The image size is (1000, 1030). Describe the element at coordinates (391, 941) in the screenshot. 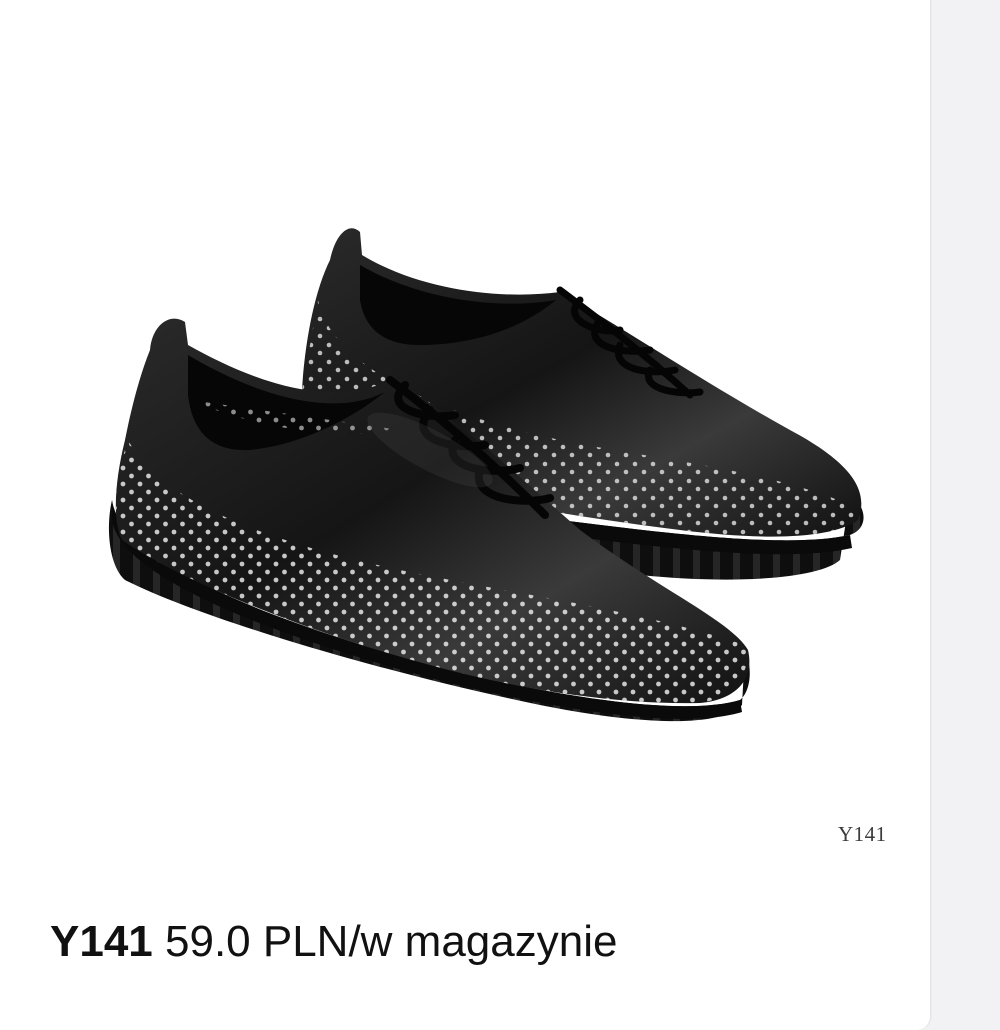

I see `price-status: 59.0 PLN/w magazynie` at that location.